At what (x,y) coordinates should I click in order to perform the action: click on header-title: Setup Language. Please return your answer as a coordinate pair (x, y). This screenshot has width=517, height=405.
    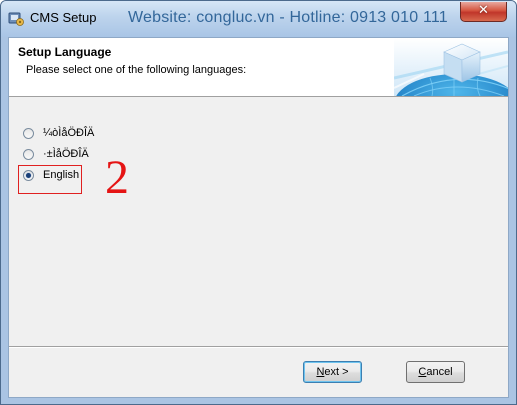
    Looking at the image, I should click on (65, 52).